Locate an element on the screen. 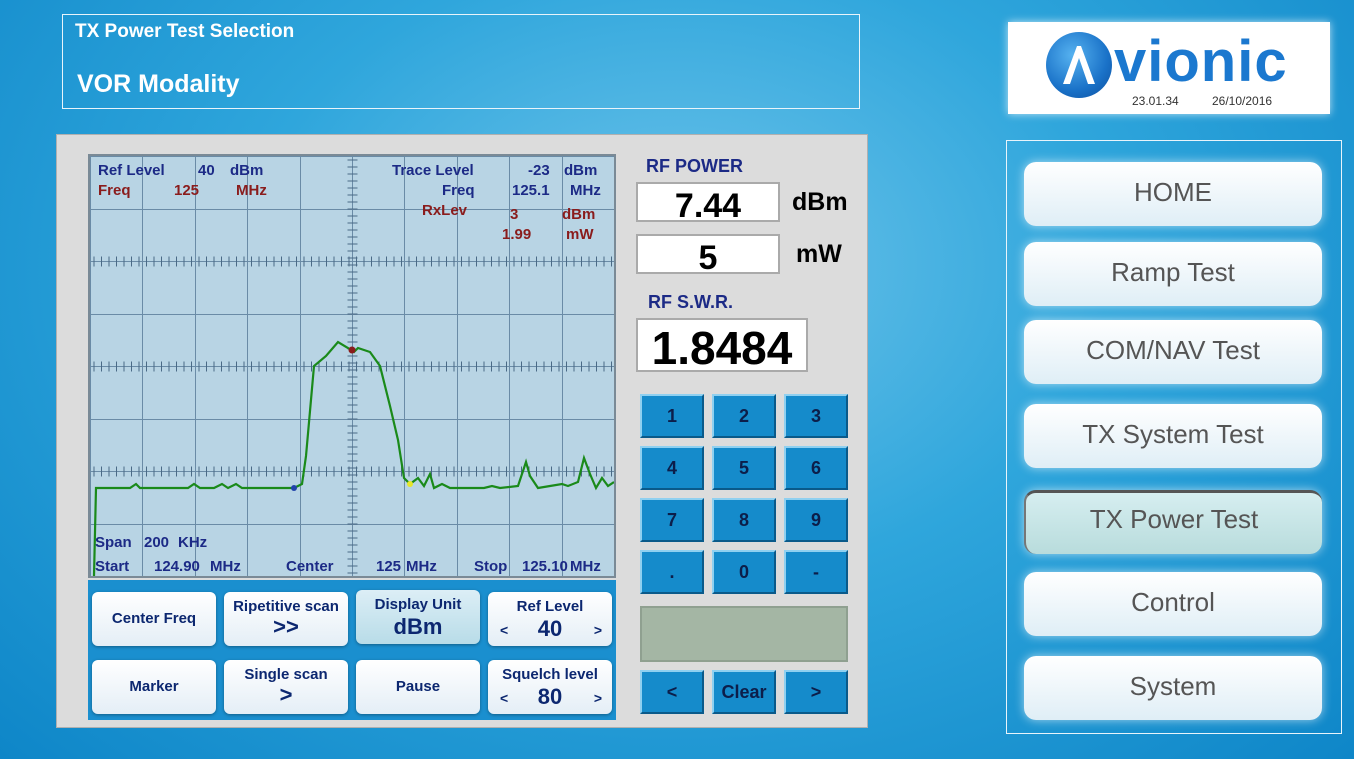 This screenshot has height=759, width=1354. single-scan-button: Single scan > is located at coordinates (286, 687).